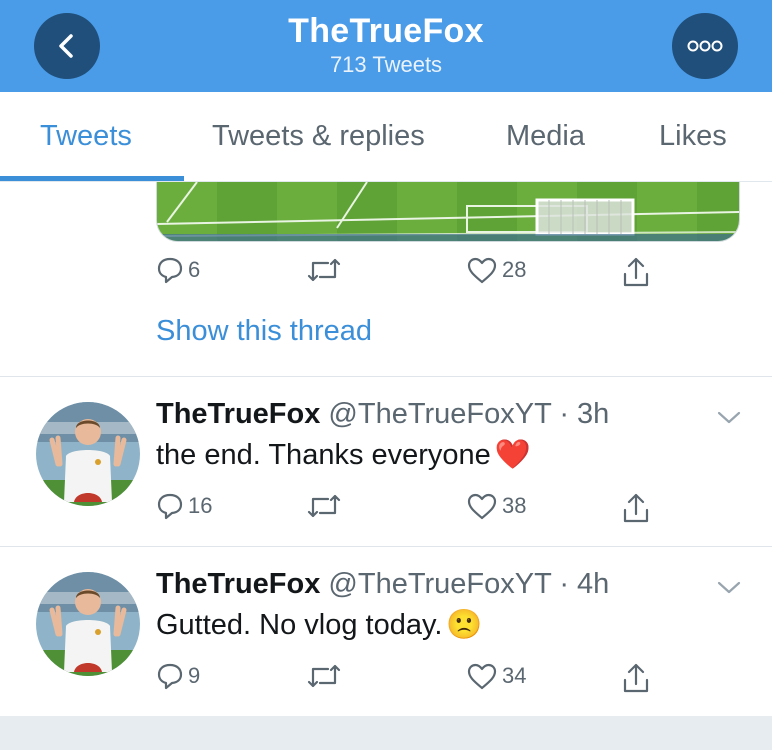 The width and height of the screenshot is (772, 750). What do you see at coordinates (264, 331) in the screenshot?
I see `show-thread-link: Show this thread` at bounding box center [264, 331].